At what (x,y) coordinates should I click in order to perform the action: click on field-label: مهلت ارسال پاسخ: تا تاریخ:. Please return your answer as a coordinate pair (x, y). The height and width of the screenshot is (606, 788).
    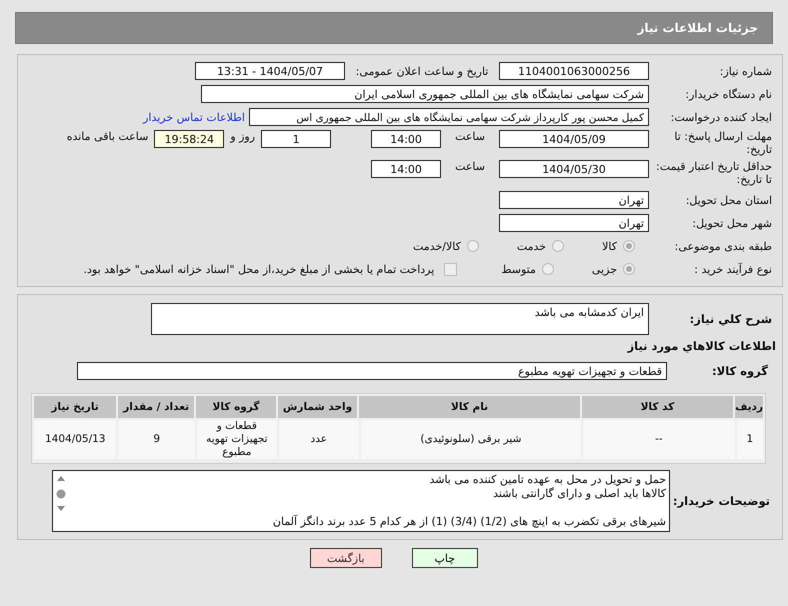
    Looking at the image, I should click on (723, 143).